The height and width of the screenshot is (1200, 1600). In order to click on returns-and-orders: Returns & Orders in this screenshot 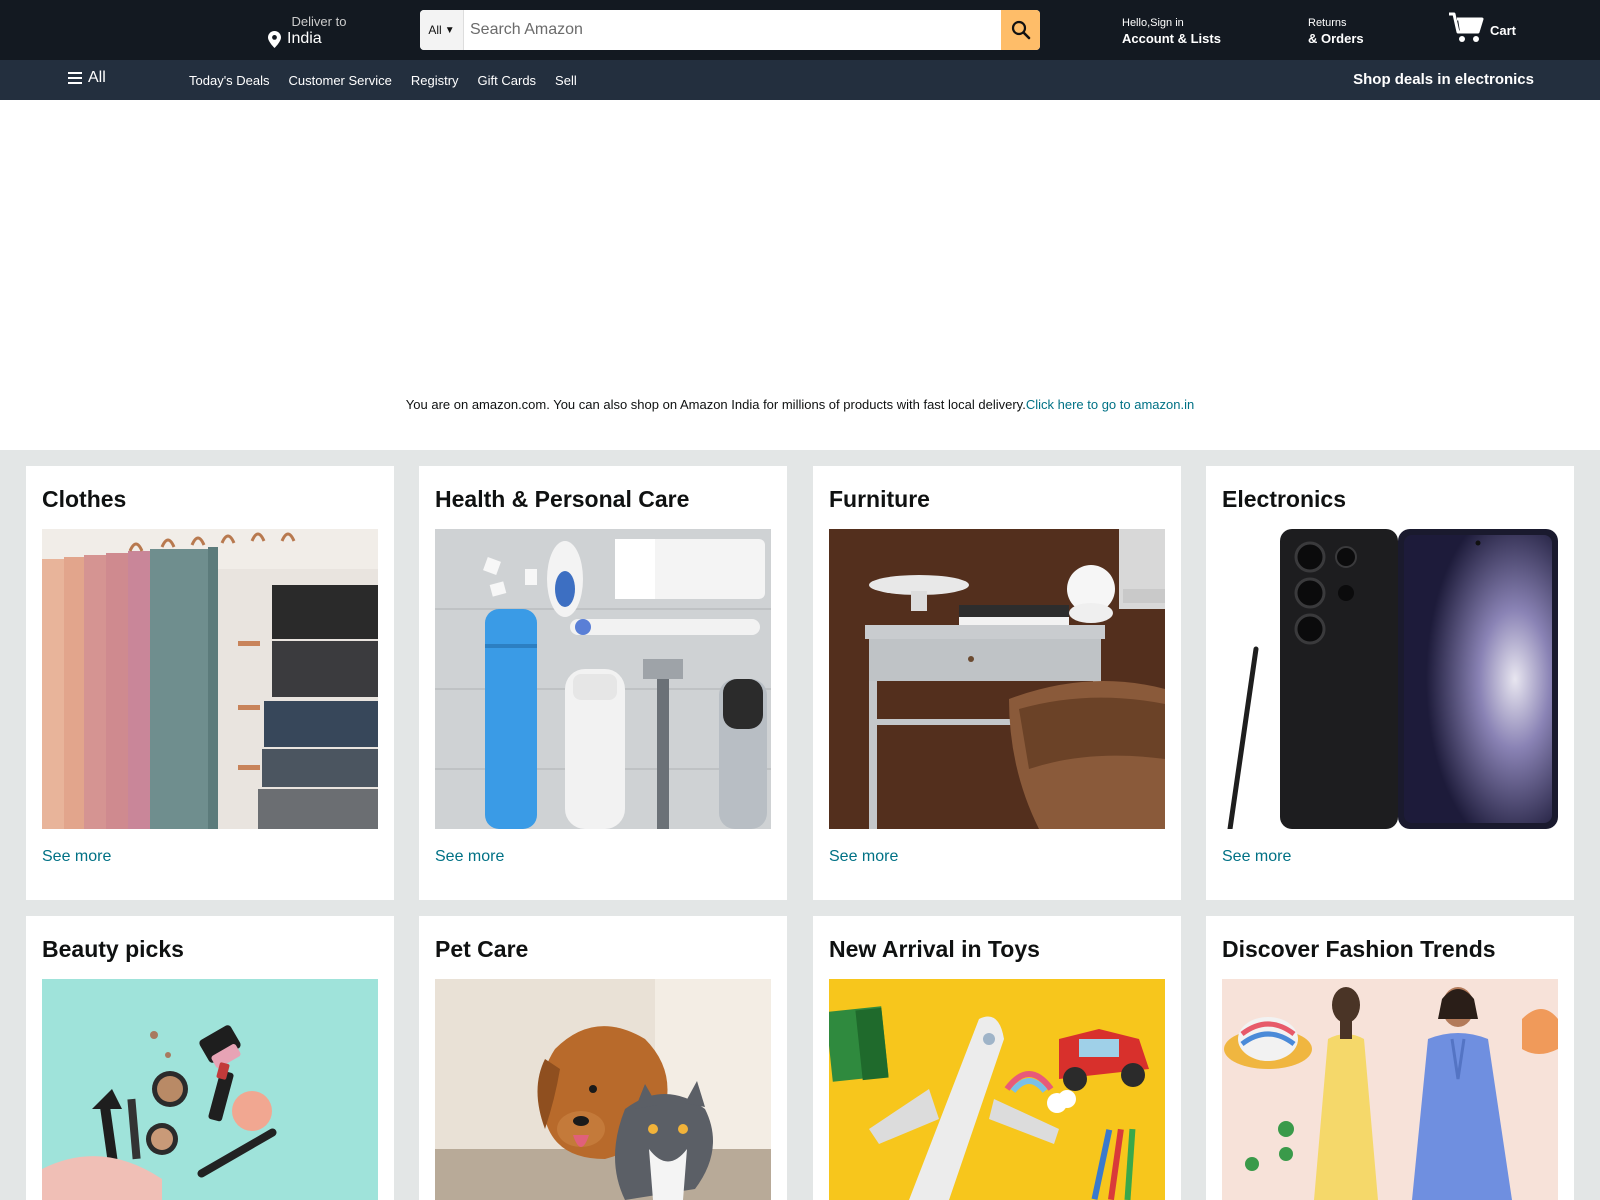, I will do `click(1336, 31)`.